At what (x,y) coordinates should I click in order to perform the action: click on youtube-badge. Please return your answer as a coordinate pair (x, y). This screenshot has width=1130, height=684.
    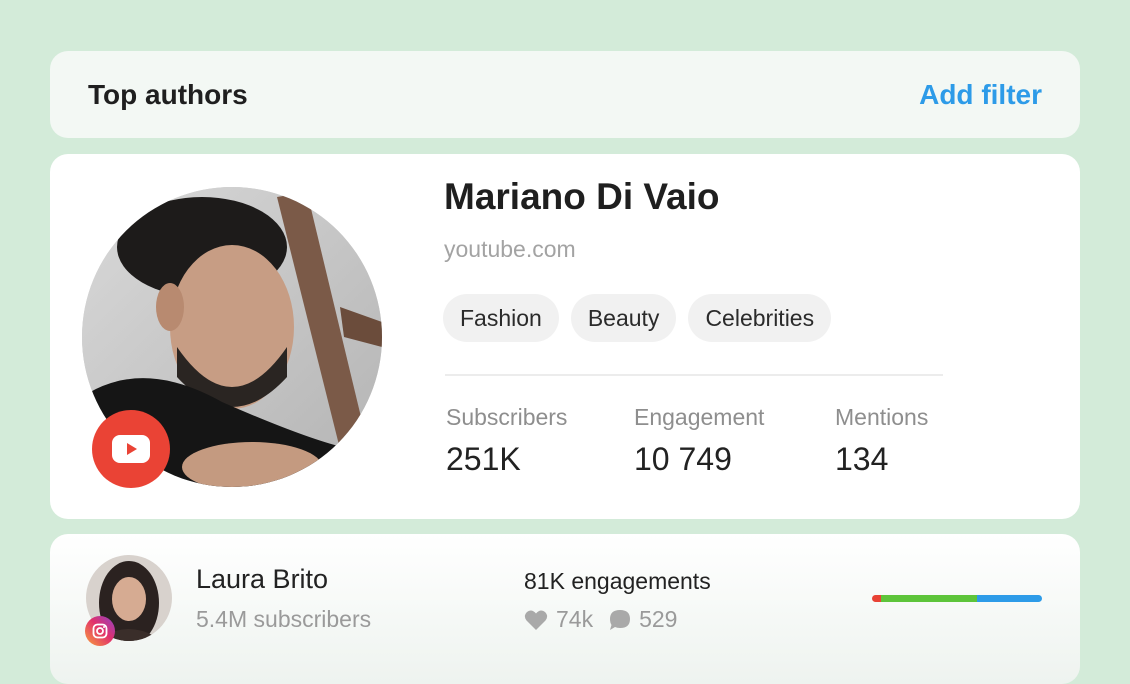
    Looking at the image, I should click on (131, 449).